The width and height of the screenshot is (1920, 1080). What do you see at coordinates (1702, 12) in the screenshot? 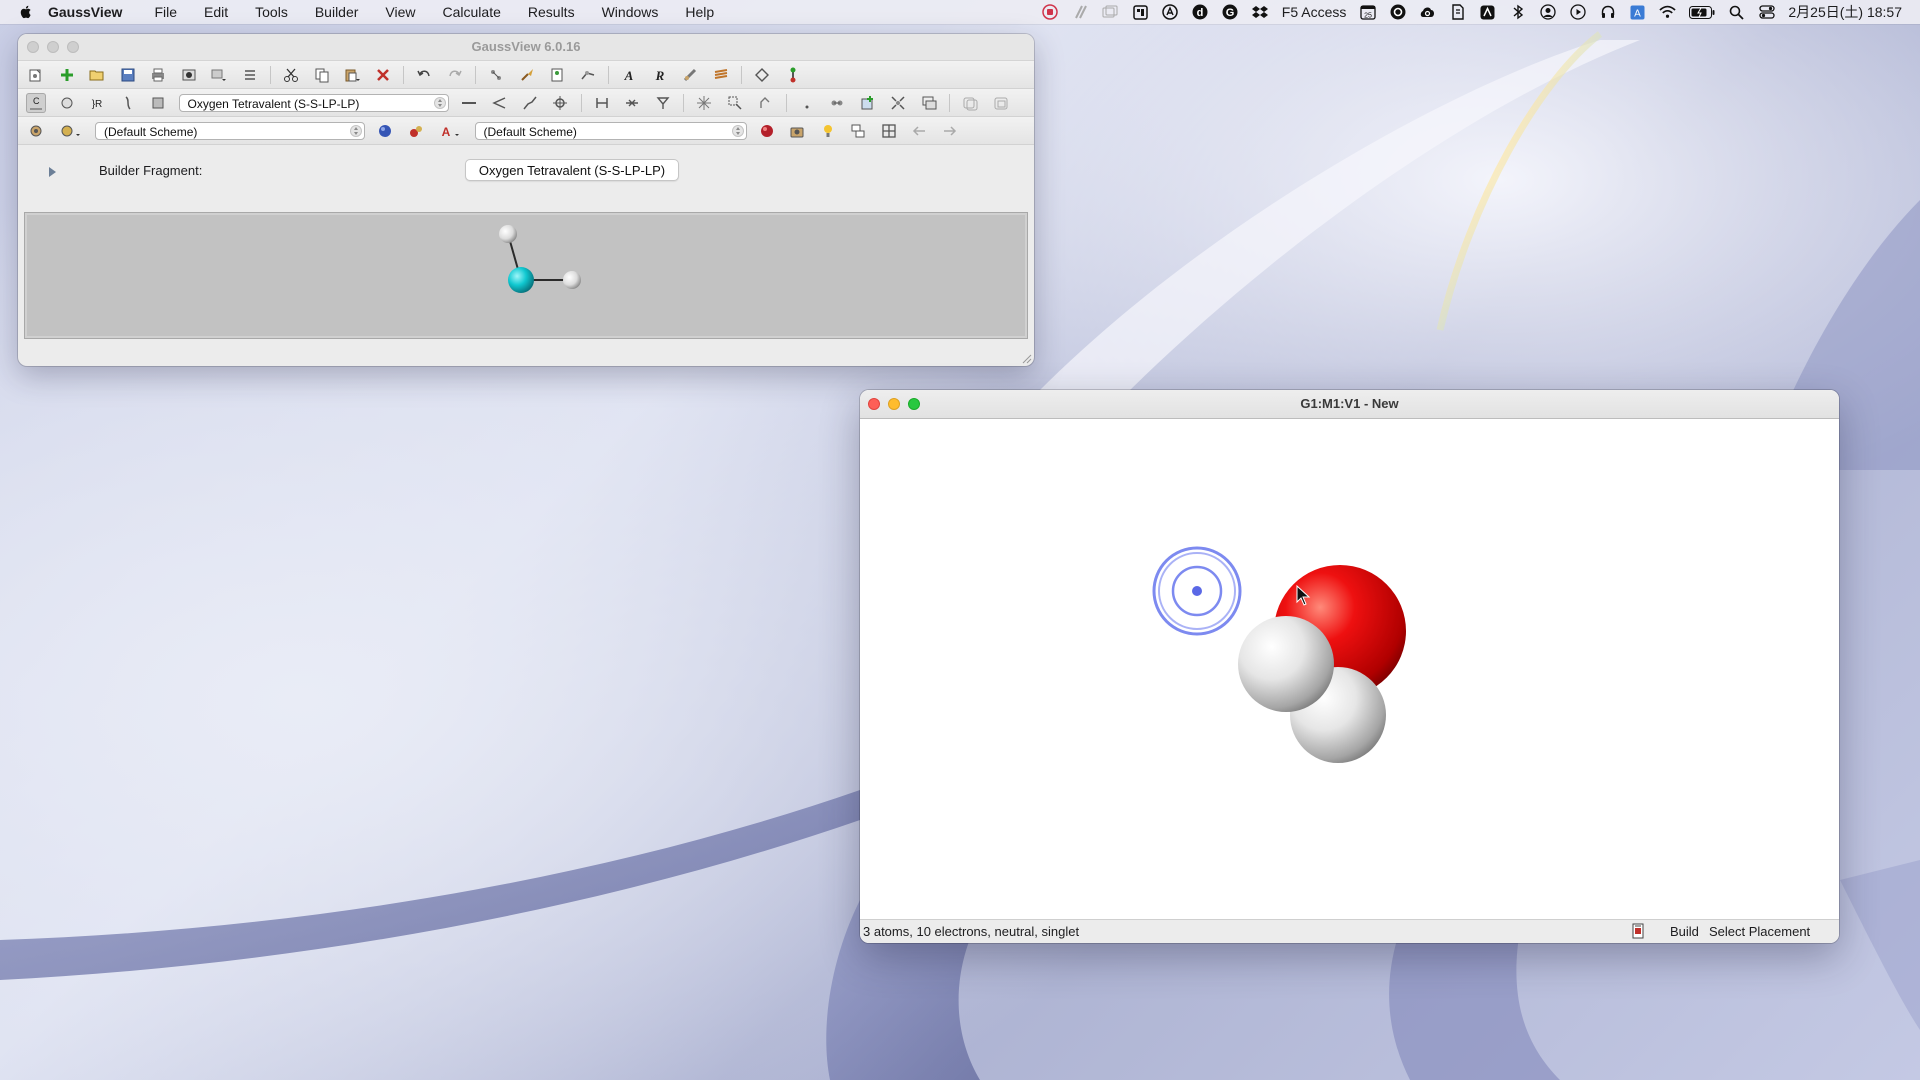
I see `battery-icon` at bounding box center [1702, 12].